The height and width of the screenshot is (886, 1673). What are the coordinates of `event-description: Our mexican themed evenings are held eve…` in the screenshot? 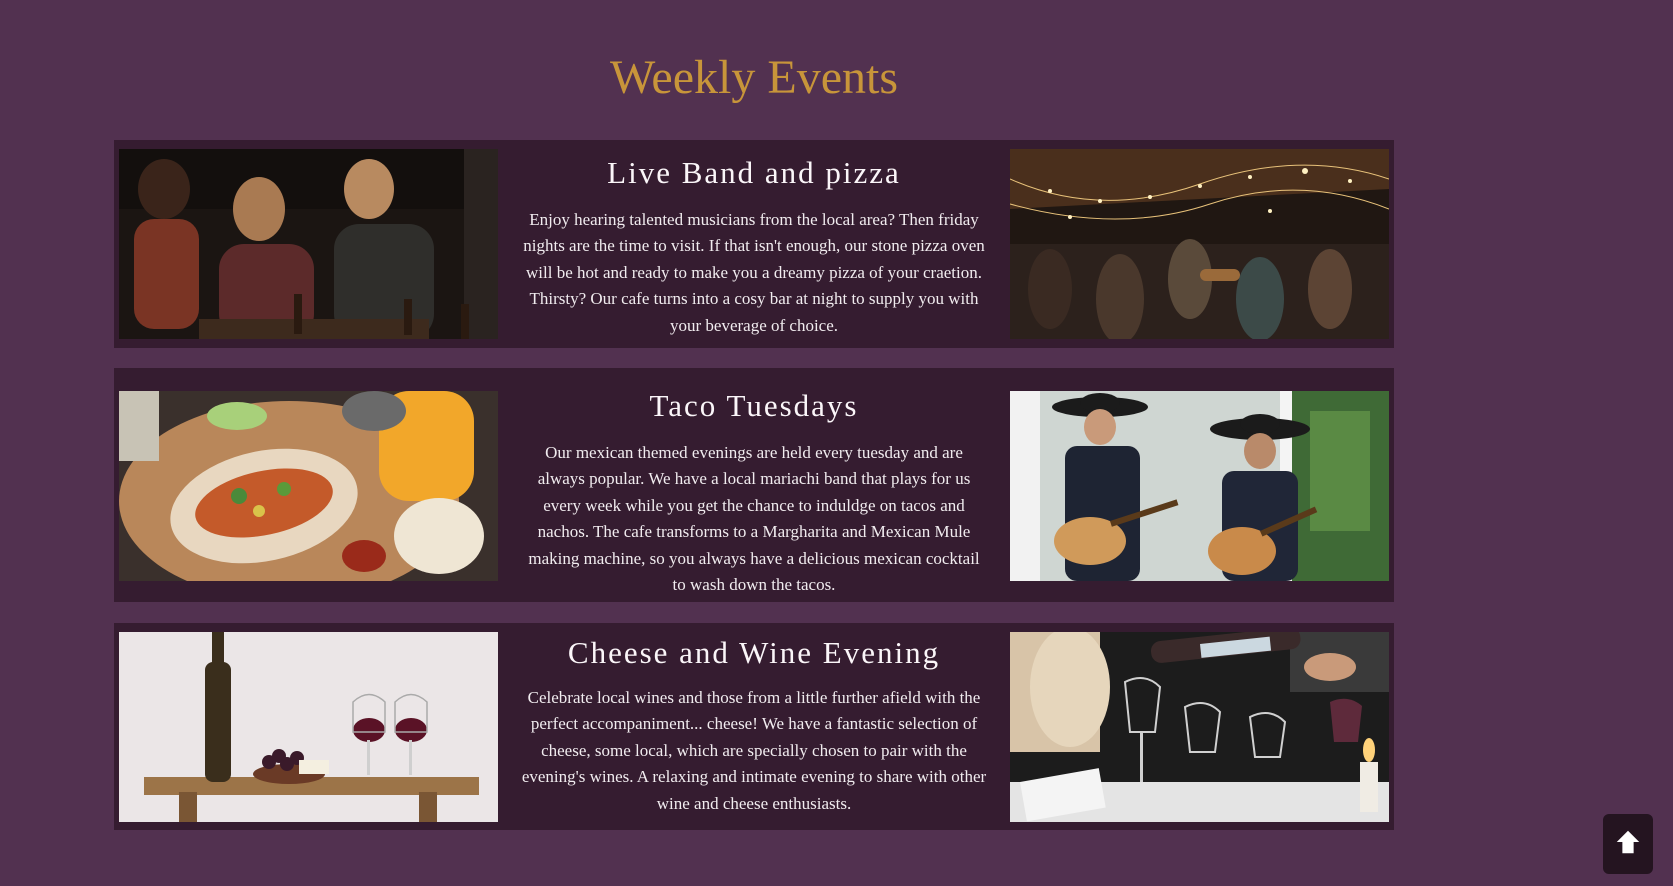 It's located at (754, 519).